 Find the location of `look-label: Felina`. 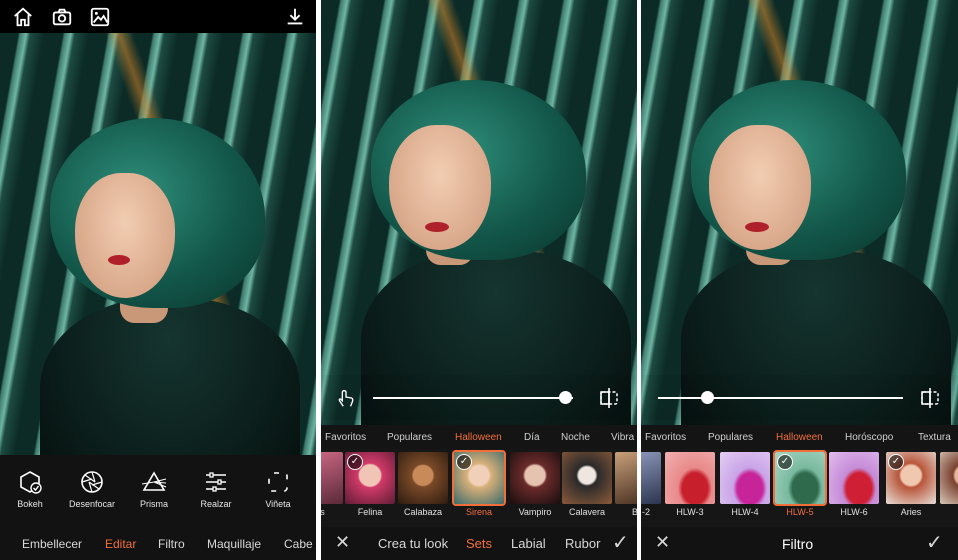

look-label: Felina is located at coordinates (370, 512).